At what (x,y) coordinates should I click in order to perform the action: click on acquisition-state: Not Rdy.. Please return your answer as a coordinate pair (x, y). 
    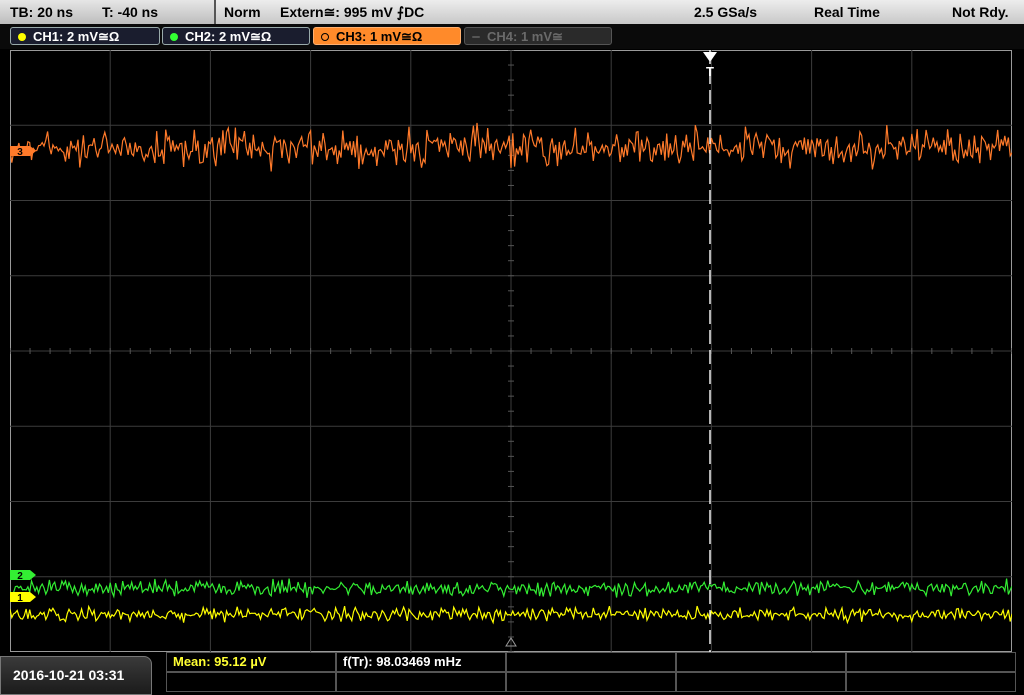
    Looking at the image, I should click on (980, 12).